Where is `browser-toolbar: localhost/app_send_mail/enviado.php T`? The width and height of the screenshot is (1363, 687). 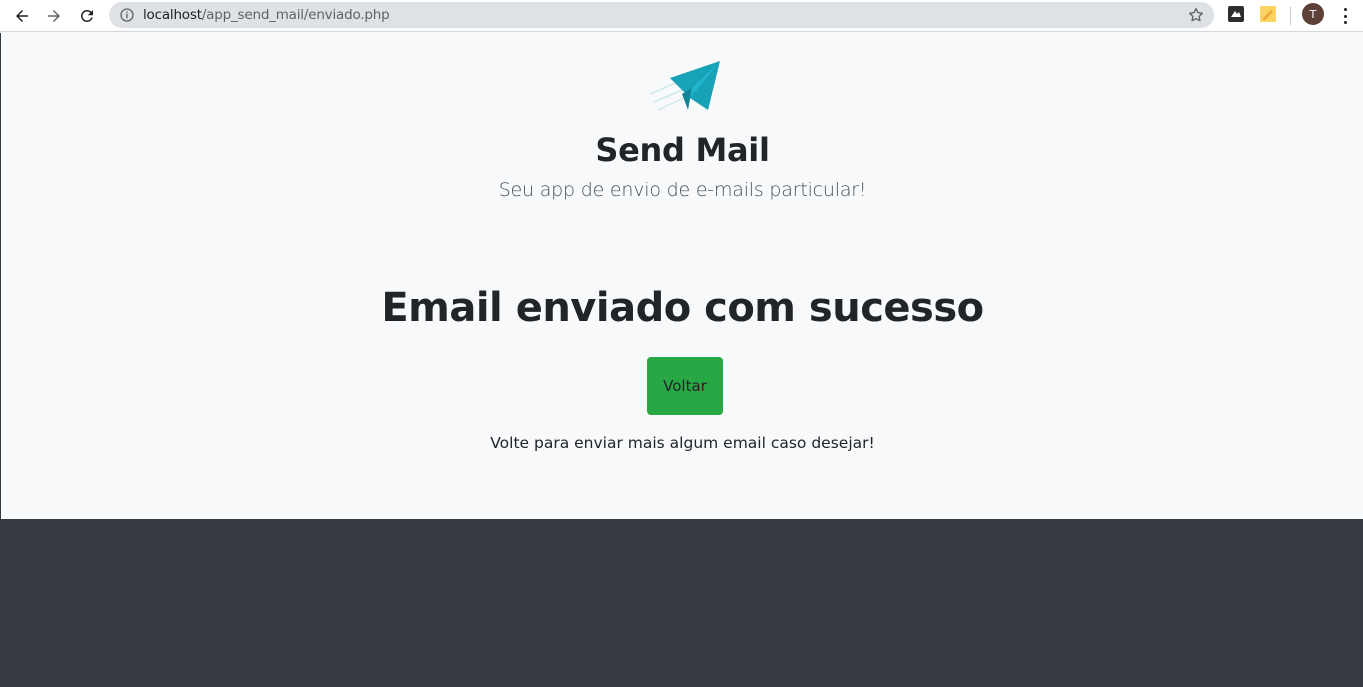
browser-toolbar: localhost/app_send_mail/enviado.php T is located at coordinates (681, 16).